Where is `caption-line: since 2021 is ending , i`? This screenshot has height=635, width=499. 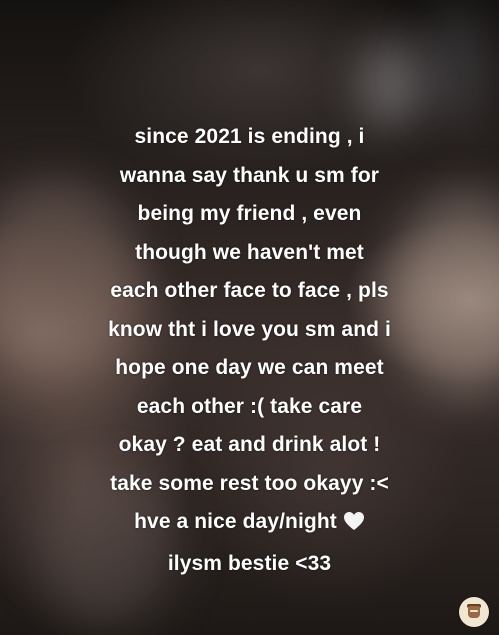 caption-line: since 2021 is ending , i is located at coordinates (249, 136).